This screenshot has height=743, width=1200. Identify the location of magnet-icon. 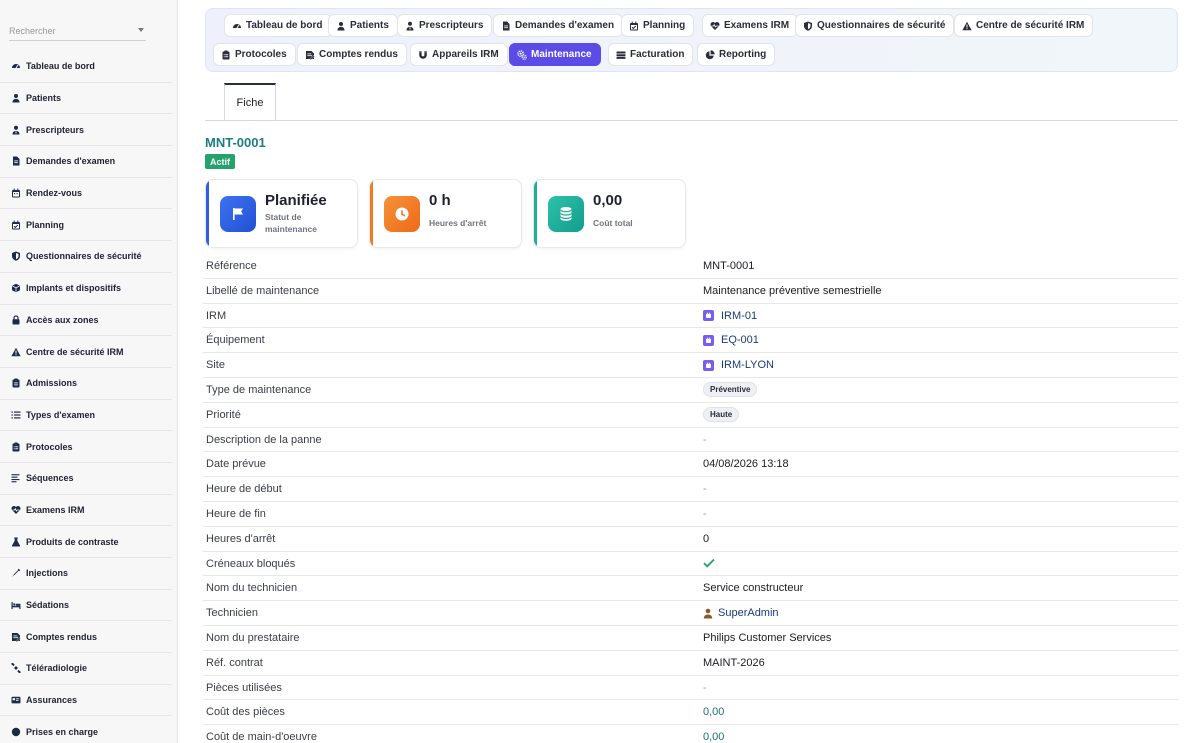
(423, 55).